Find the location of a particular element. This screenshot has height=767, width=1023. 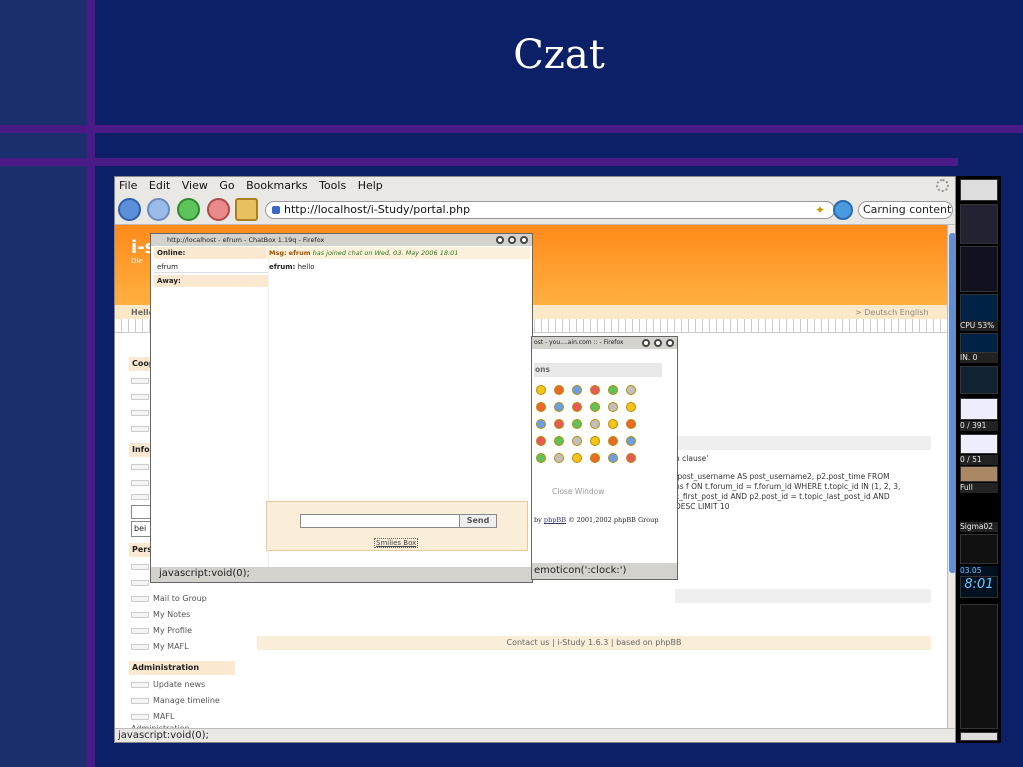

bookmark-icon: ✦ is located at coordinates (820, 210).